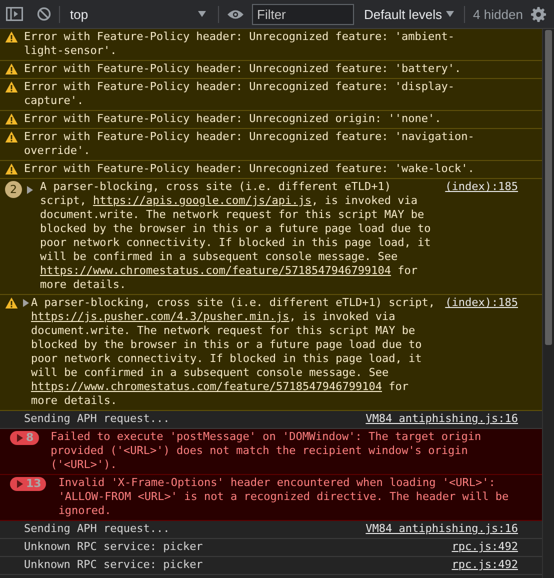 Image resolution: width=554 pixels, height=578 pixels. I want to click on message-text: Error with Feature-Policy header: Unrecognized feature: 'display-capture'., so click(239, 93).